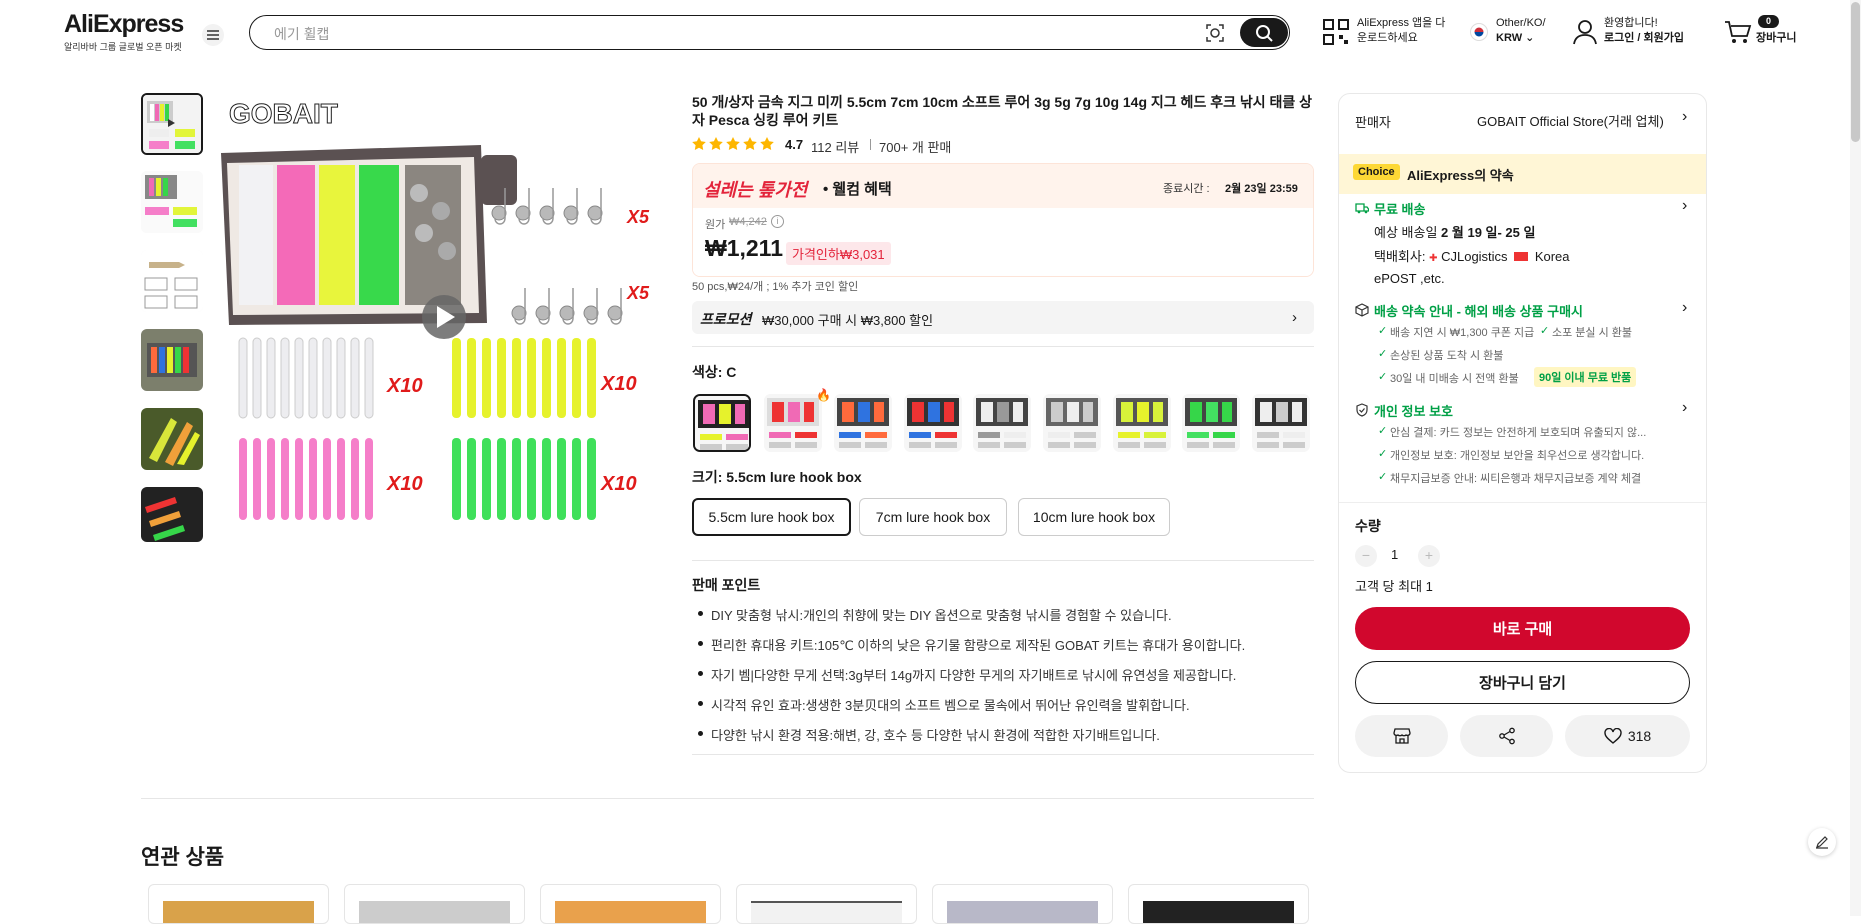 The image size is (1861, 924). Describe the element at coordinates (1511, 455) in the screenshot. I see `privacy-item: 개인정보 보호: 개인정보 보안을 최우선으로 생각합니다.` at that location.